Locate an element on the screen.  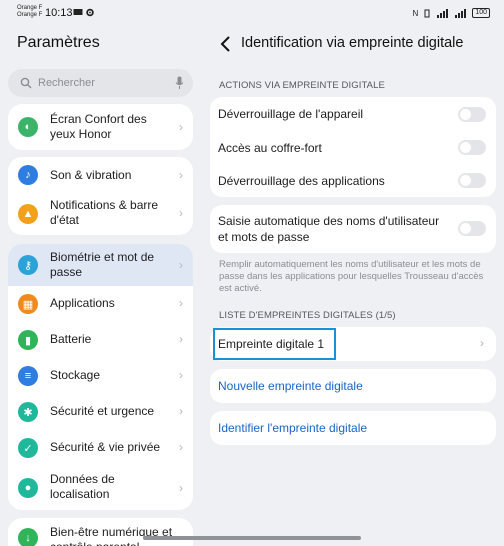
app-unlock-toggle is located at coordinates (472, 180).